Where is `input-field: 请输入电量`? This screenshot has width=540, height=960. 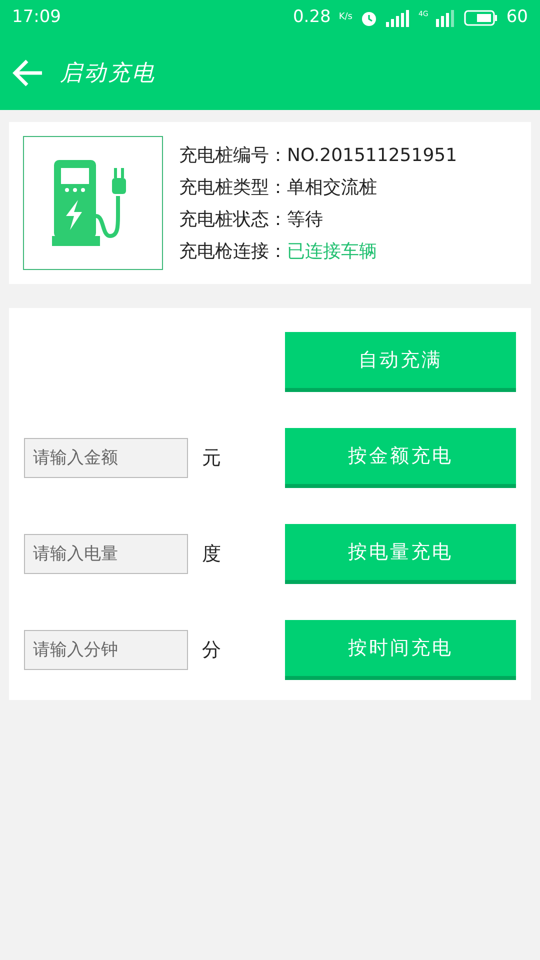
input-field: 请输入电量 is located at coordinates (106, 554).